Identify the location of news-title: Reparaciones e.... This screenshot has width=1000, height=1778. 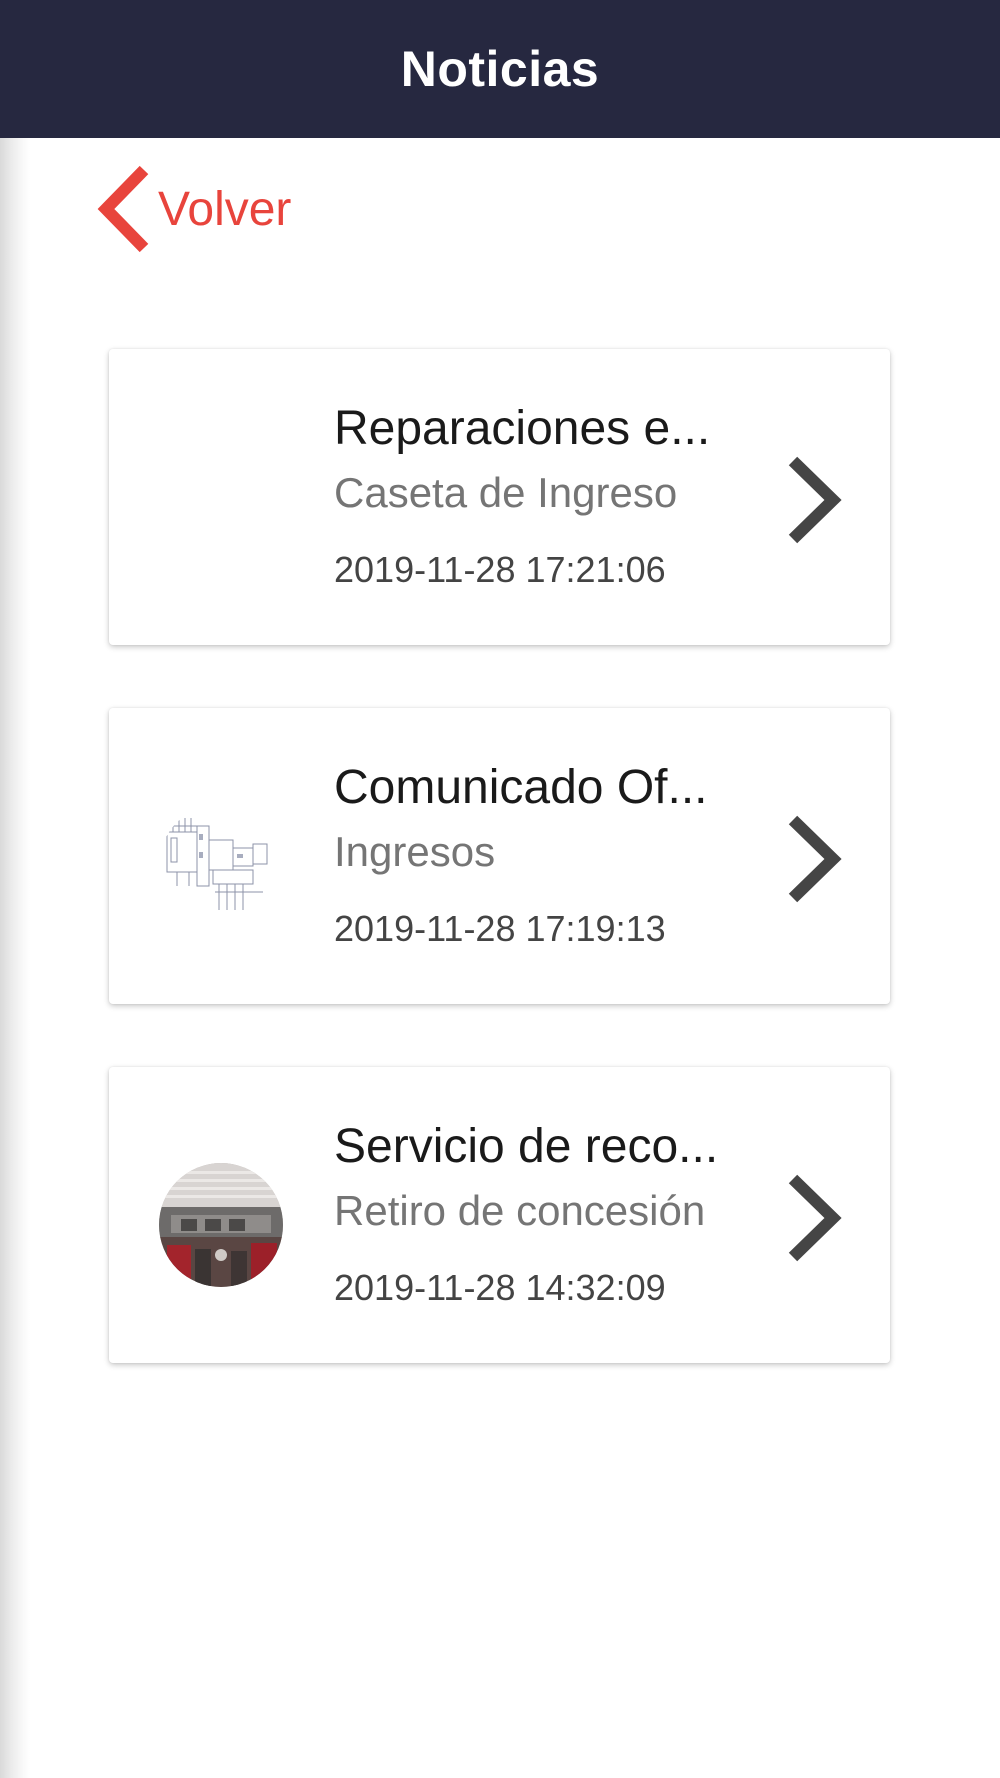
(522, 428).